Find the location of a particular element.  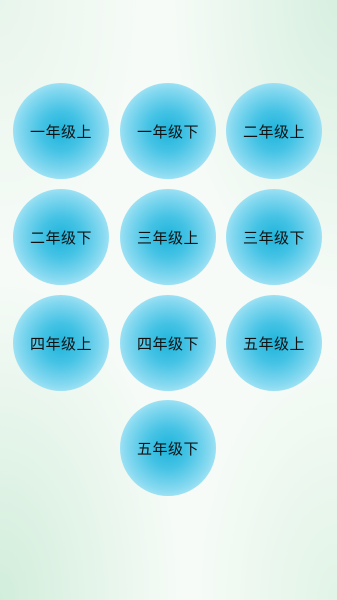

grade-button-5-down: 五年级下 is located at coordinates (168, 448).